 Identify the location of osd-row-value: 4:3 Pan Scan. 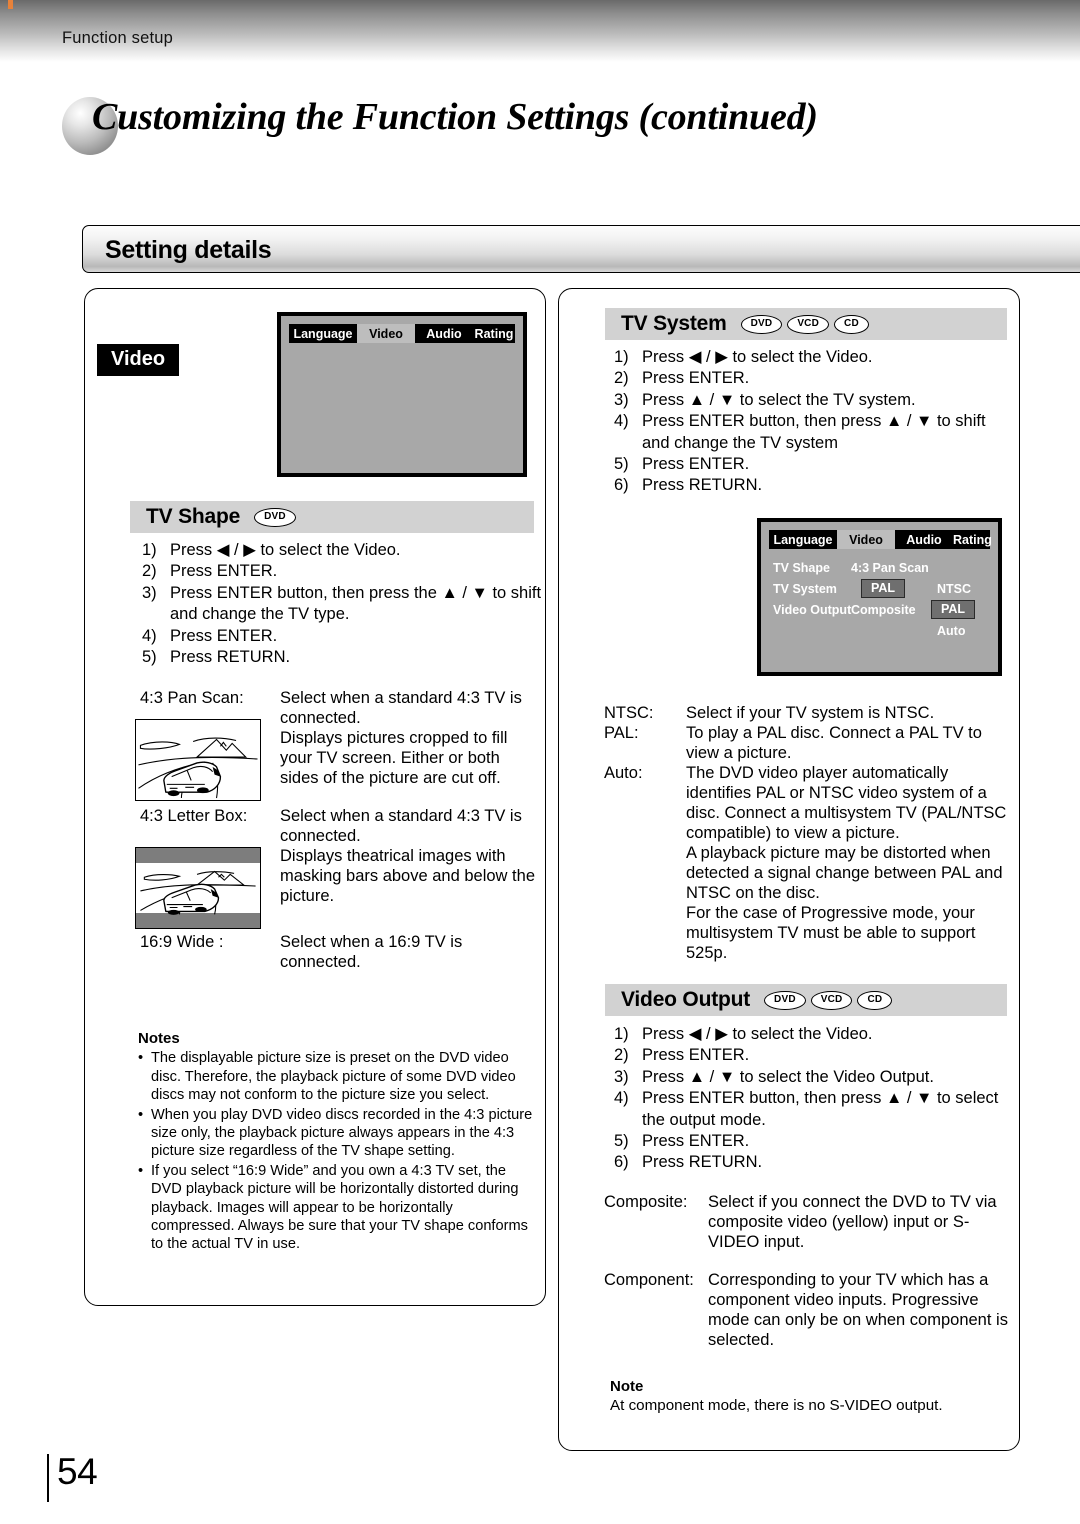
(890, 568).